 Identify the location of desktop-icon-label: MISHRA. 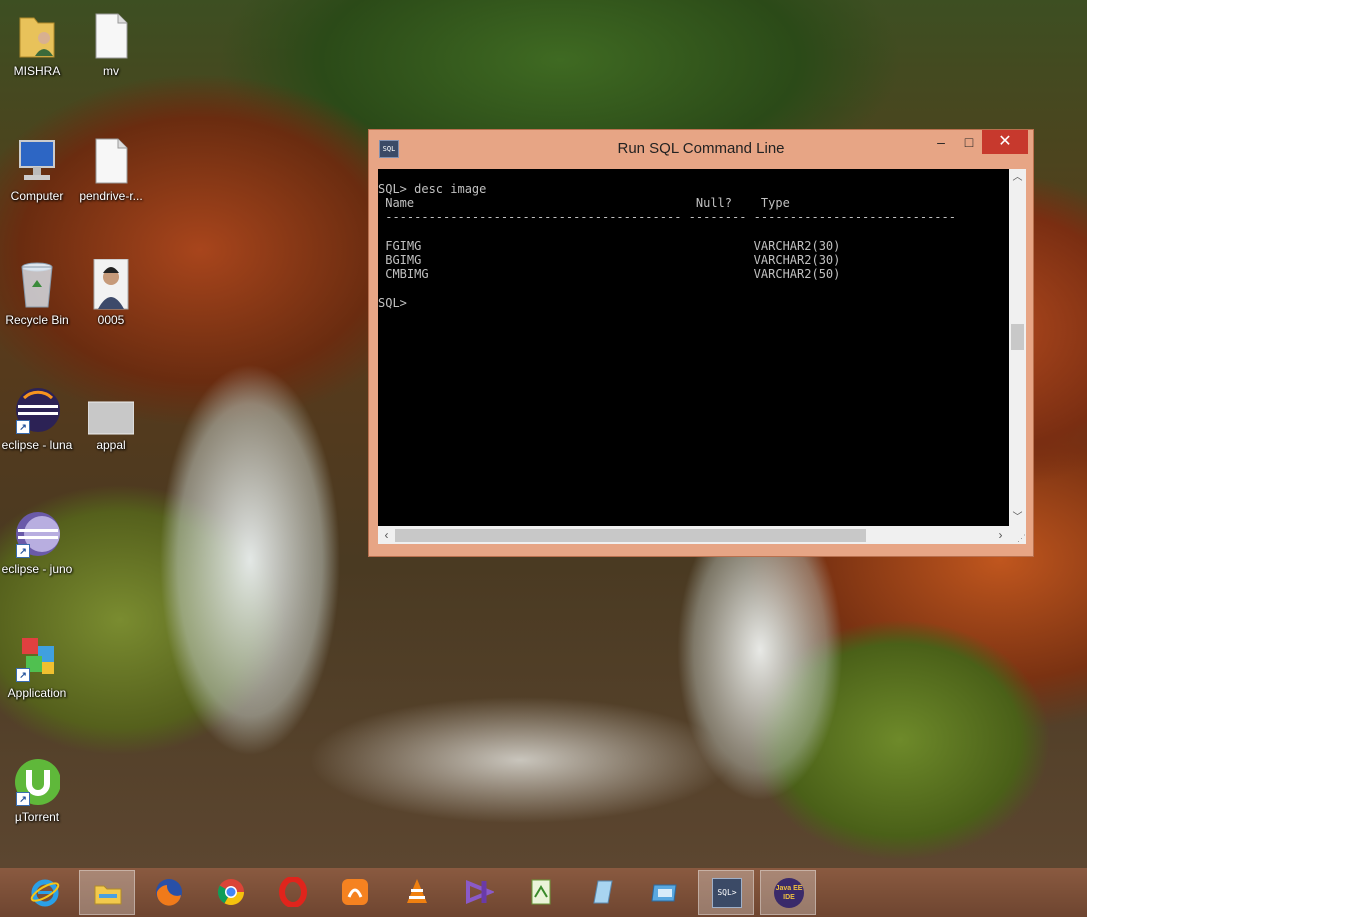
(37, 71).